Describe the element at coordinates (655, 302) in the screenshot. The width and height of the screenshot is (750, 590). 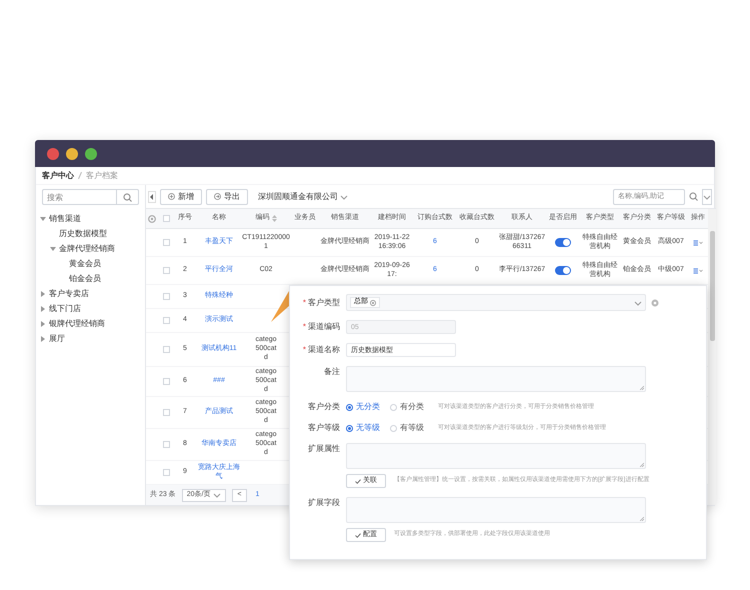
I see `help-icon` at that location.